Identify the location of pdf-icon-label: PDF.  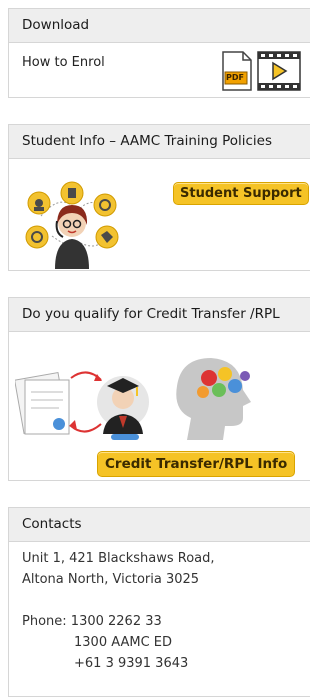
(235, 77).